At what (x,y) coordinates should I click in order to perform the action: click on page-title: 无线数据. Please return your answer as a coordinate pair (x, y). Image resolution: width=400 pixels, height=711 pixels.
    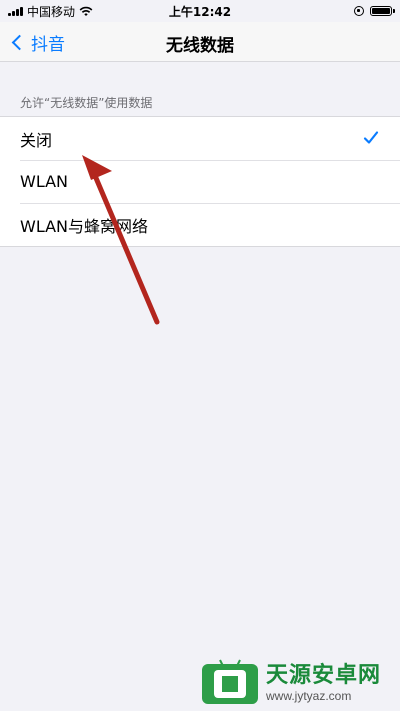
    Looking at the image, I should click on (200, 46).